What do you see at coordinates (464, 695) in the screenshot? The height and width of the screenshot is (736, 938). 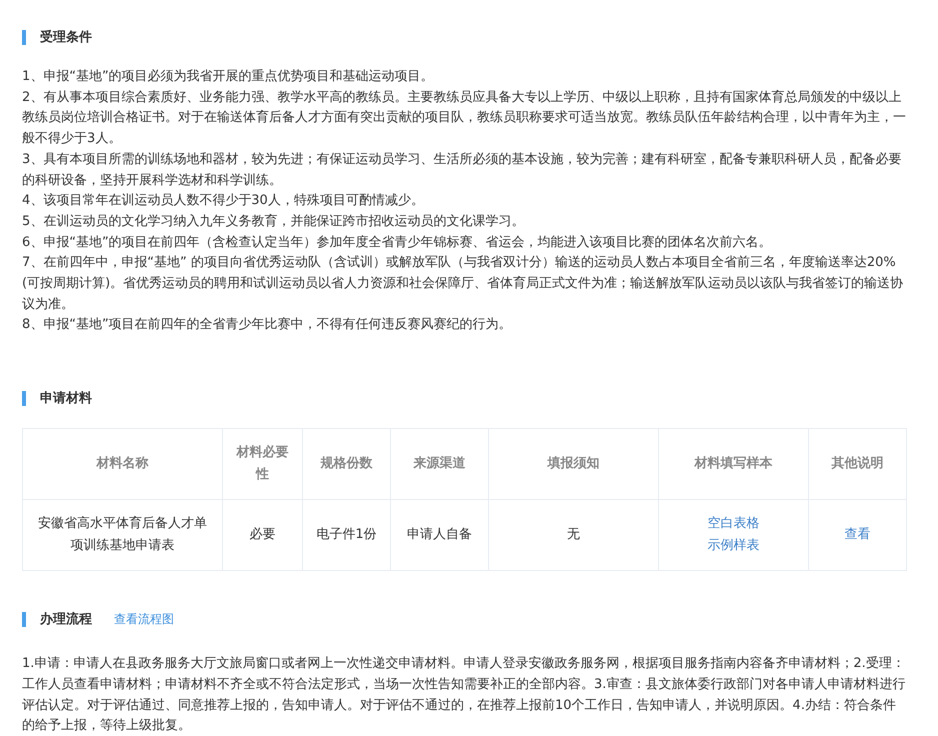 I see `process-text: 1.申请：申请人在县政务服务大厅文旅局窗口或者网上一次性递交申请材料。申请人登录安徽政务服务网，根据项目服务指南内容备齐申请材料；2.受理：工作人员查看申请材料；申请材料不齐全或不符合法定形式，当场一次性告知需要补正的全部内容。3.审查：县文旅体委行政部门对各申请人申请材料进行评估认定。对于评估通过、同意推荐上报的，告知申请人。对于评估不通过的，在推荐上报前10个工作日，告知申请人，并说明原因。4.办结：符合条件的给予上报，等待上级批复。` at bounding box center [464, 695].